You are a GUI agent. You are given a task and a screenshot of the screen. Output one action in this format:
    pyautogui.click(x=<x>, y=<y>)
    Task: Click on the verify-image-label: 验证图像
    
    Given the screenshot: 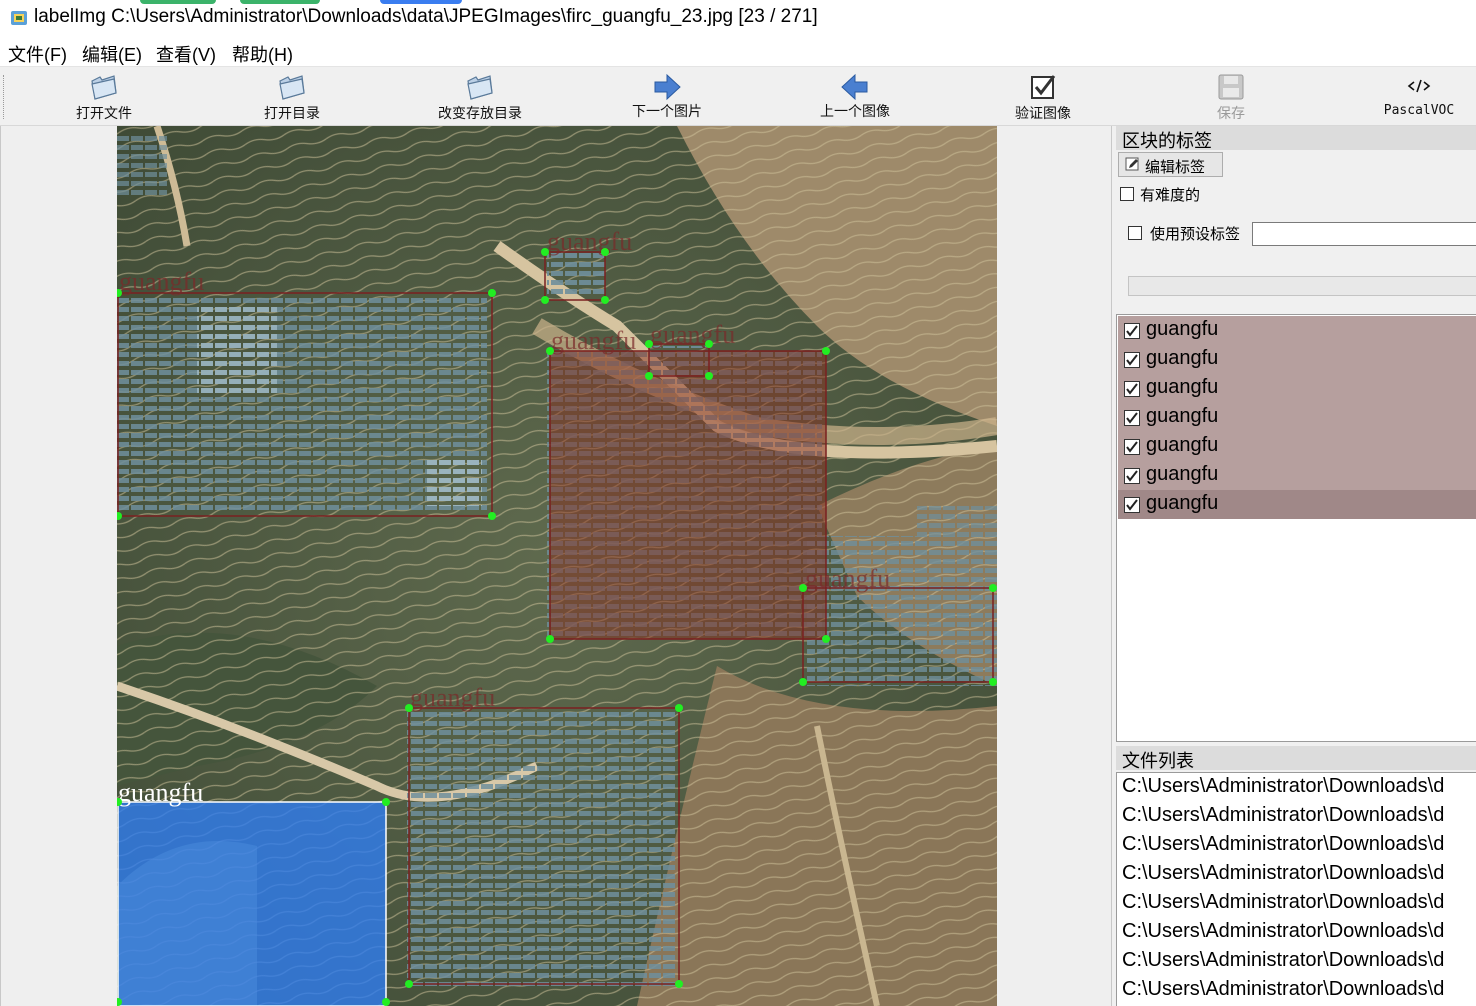 What is the action you would take?
    pyautogui.click(x=1043, y=113)
    